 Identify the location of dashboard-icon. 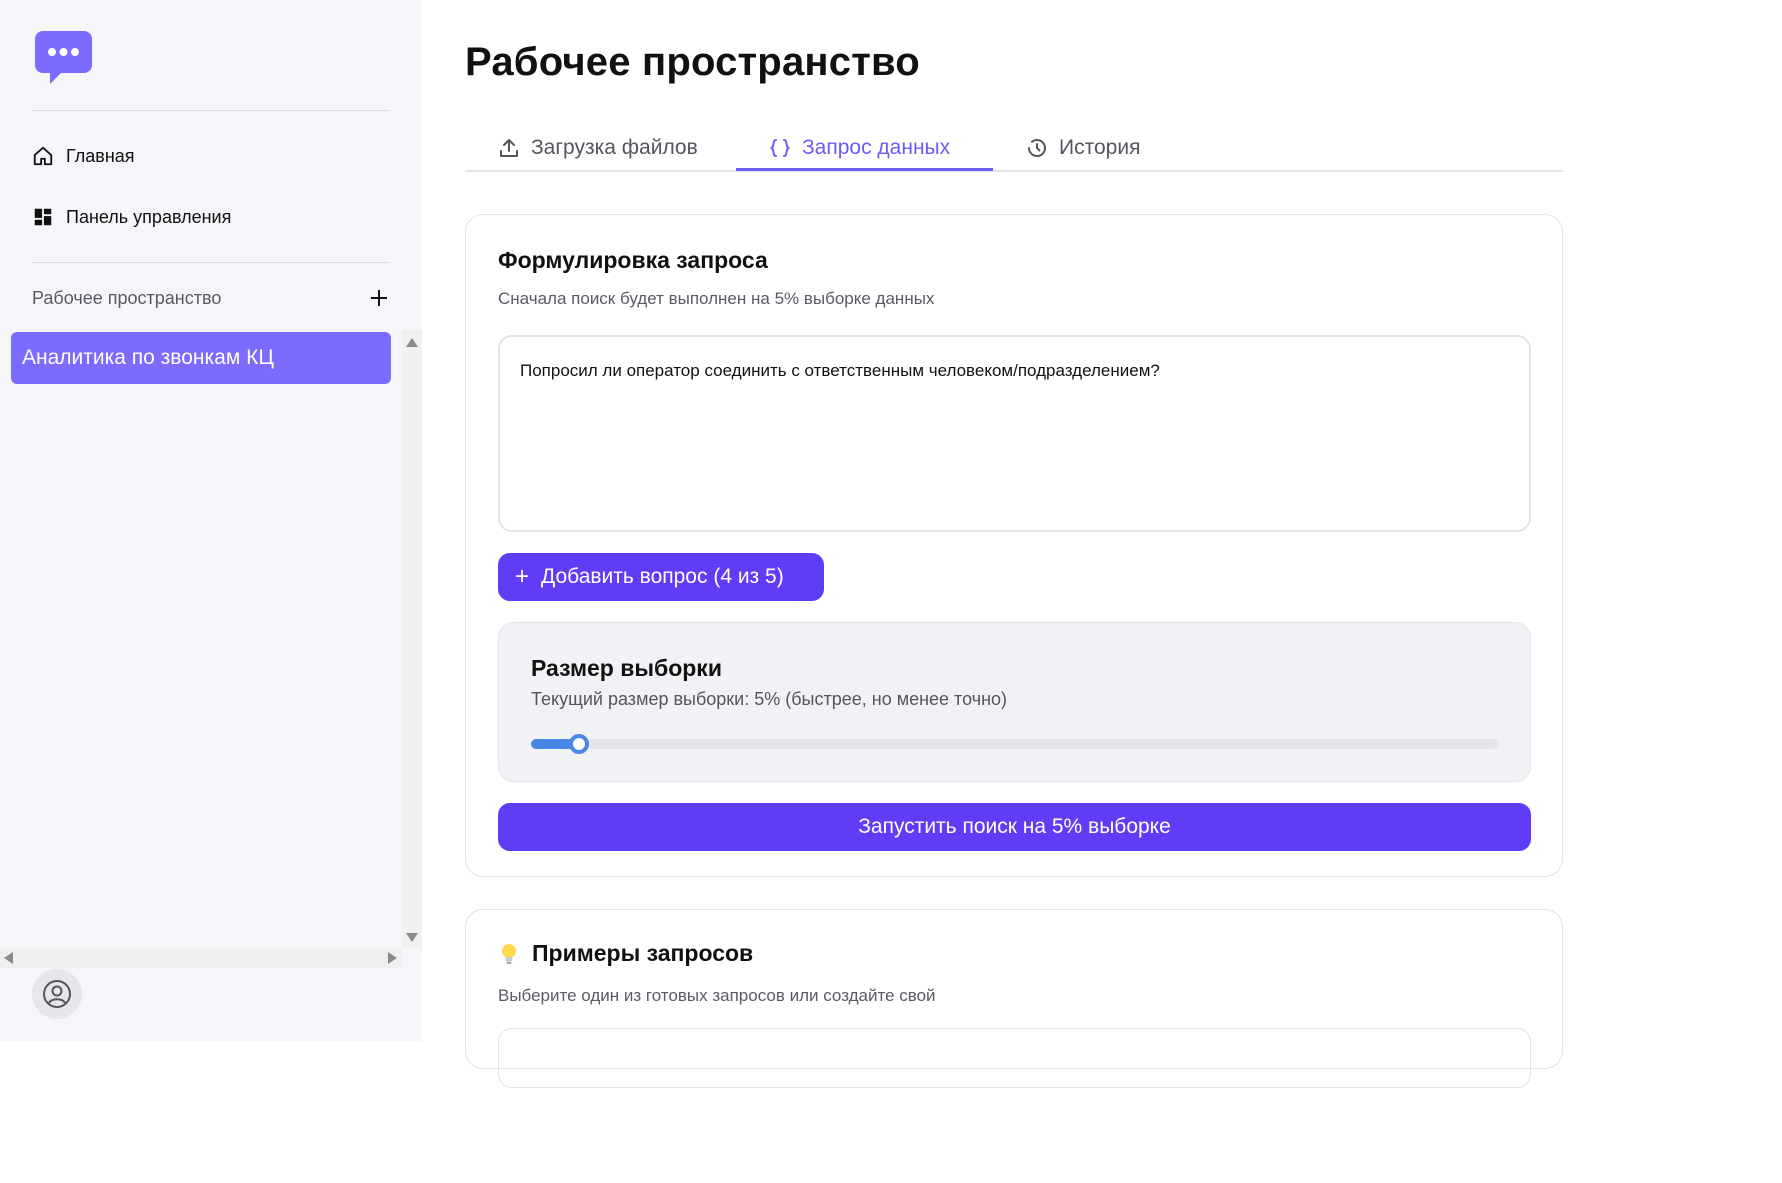
(43, 217).